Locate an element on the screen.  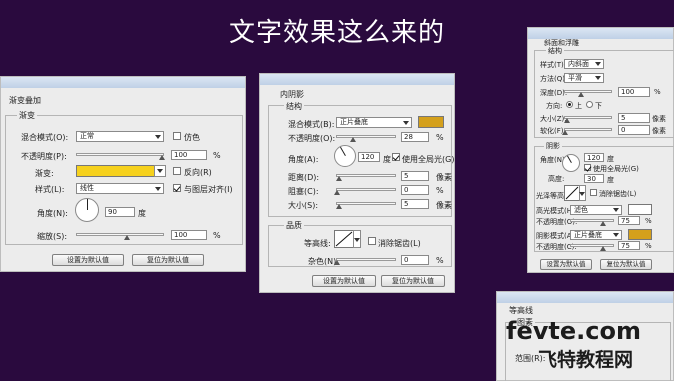
depth-slider is located at coordinates (588, 91).